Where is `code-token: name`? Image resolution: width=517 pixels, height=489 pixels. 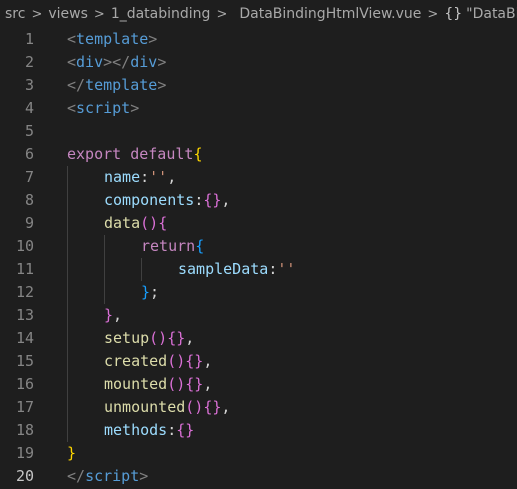 code-token: name is located at coordinates (122, 177).